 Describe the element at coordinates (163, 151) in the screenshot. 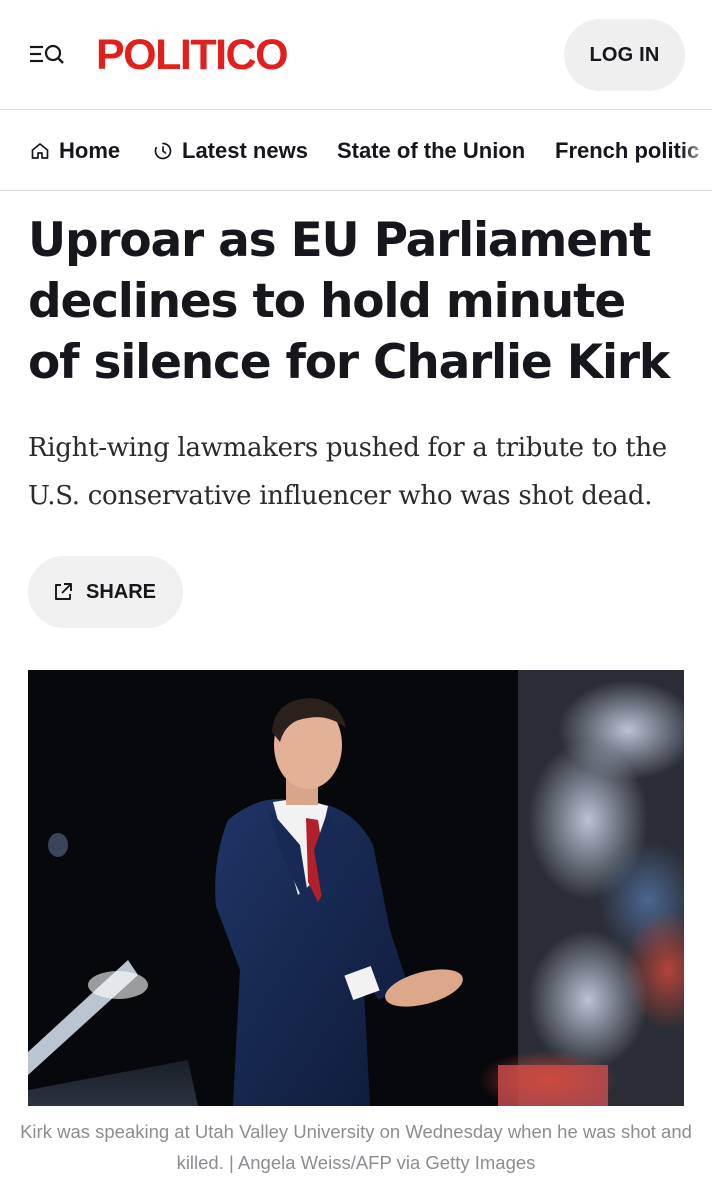

I see `clock-icon` at that location.